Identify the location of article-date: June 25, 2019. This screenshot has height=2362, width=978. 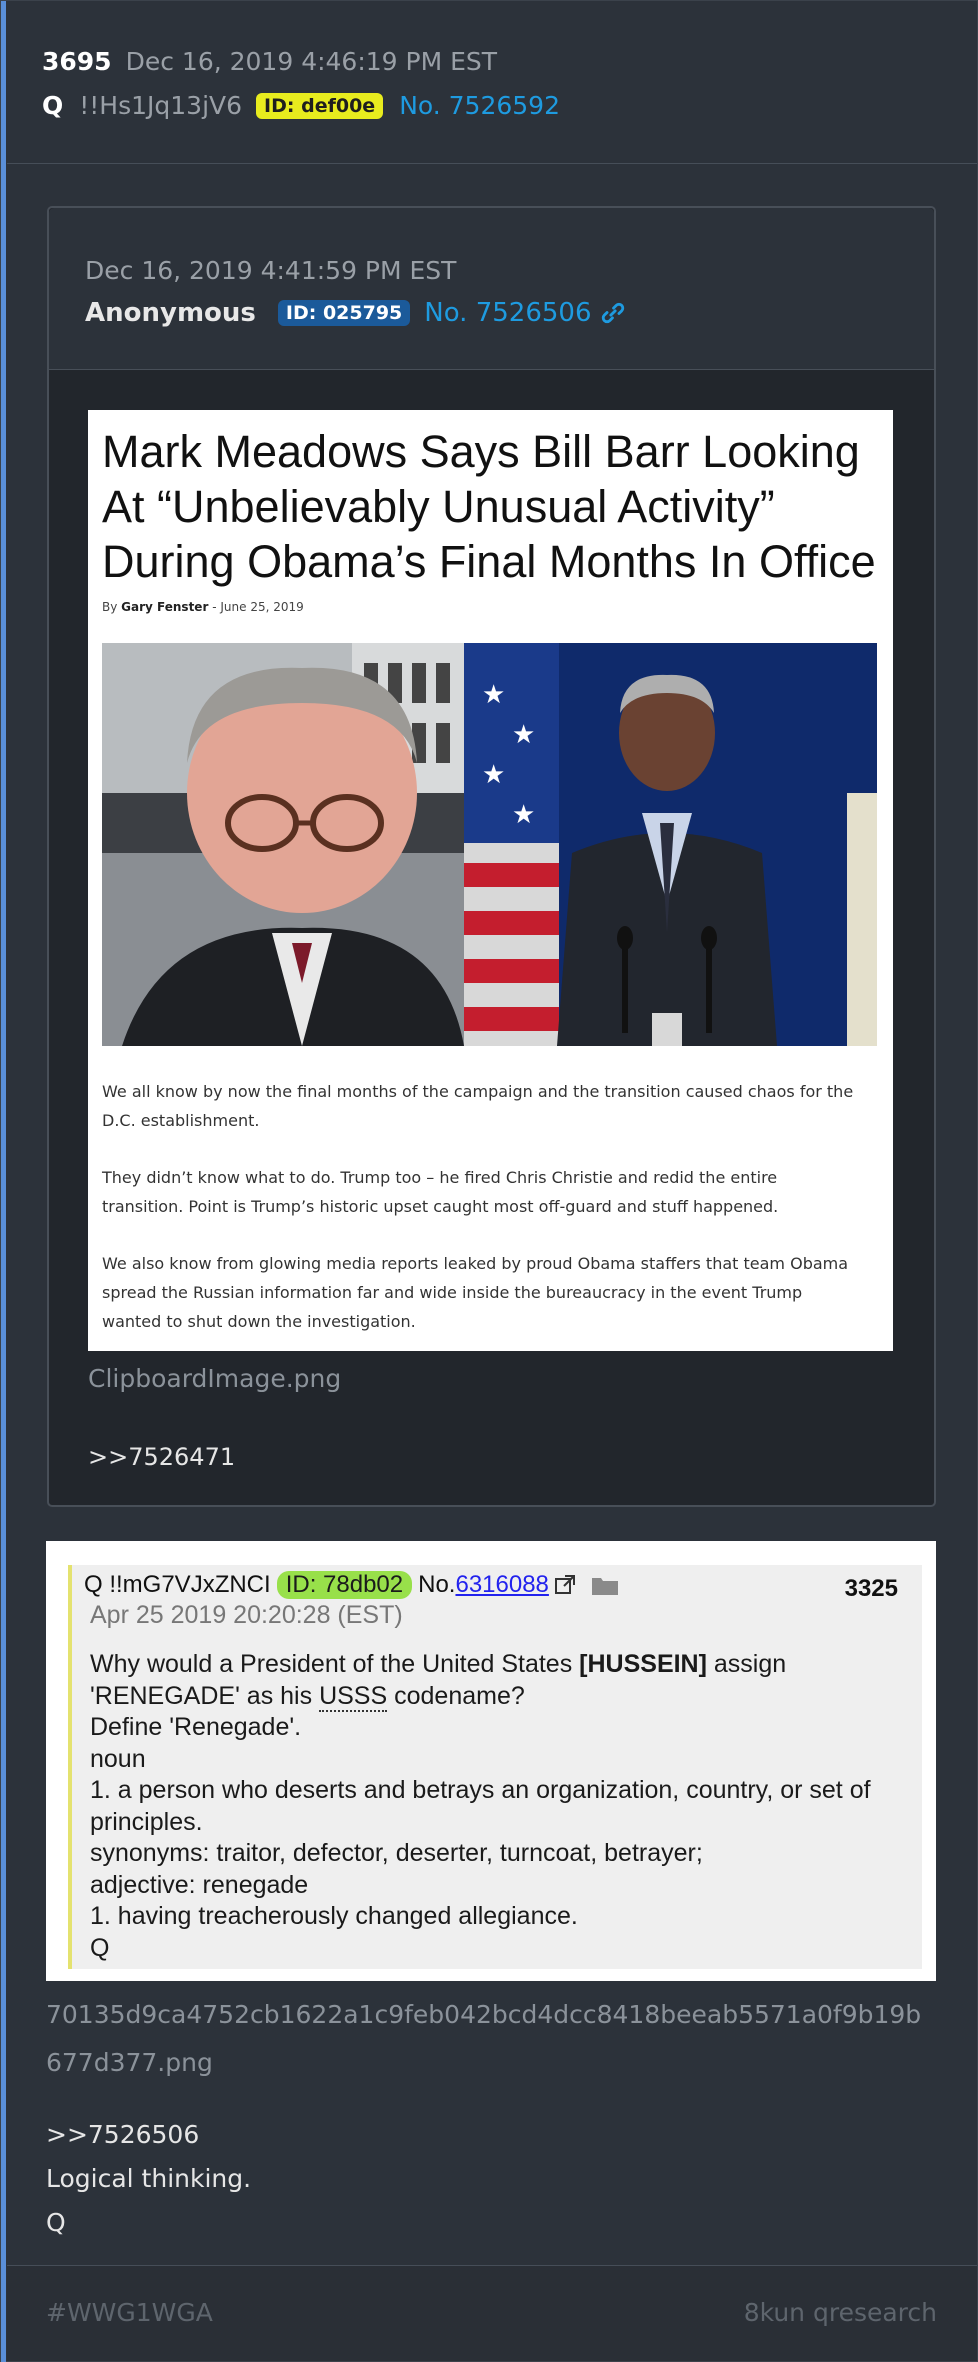
(262, 607).